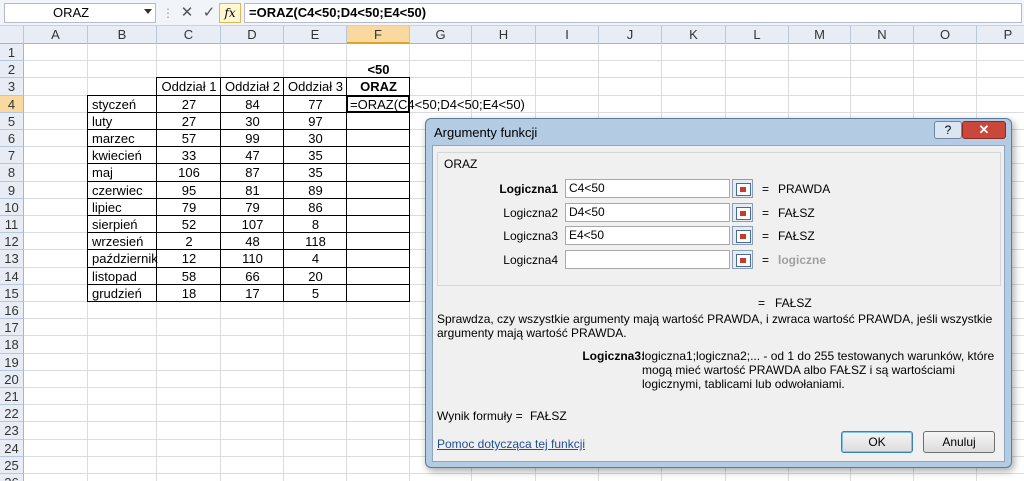  Describe the element at coordinates (12, 328) in the screenshot. I see `row-header-17: 17` at that location.